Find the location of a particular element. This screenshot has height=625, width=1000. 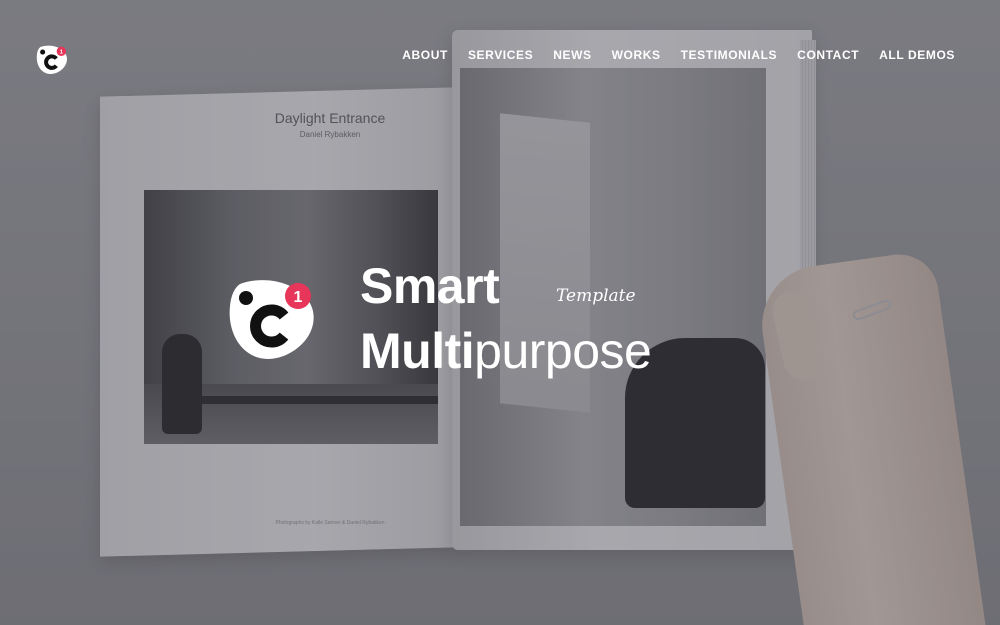

logo-icon: 1 is located at coordinates (52, 60).